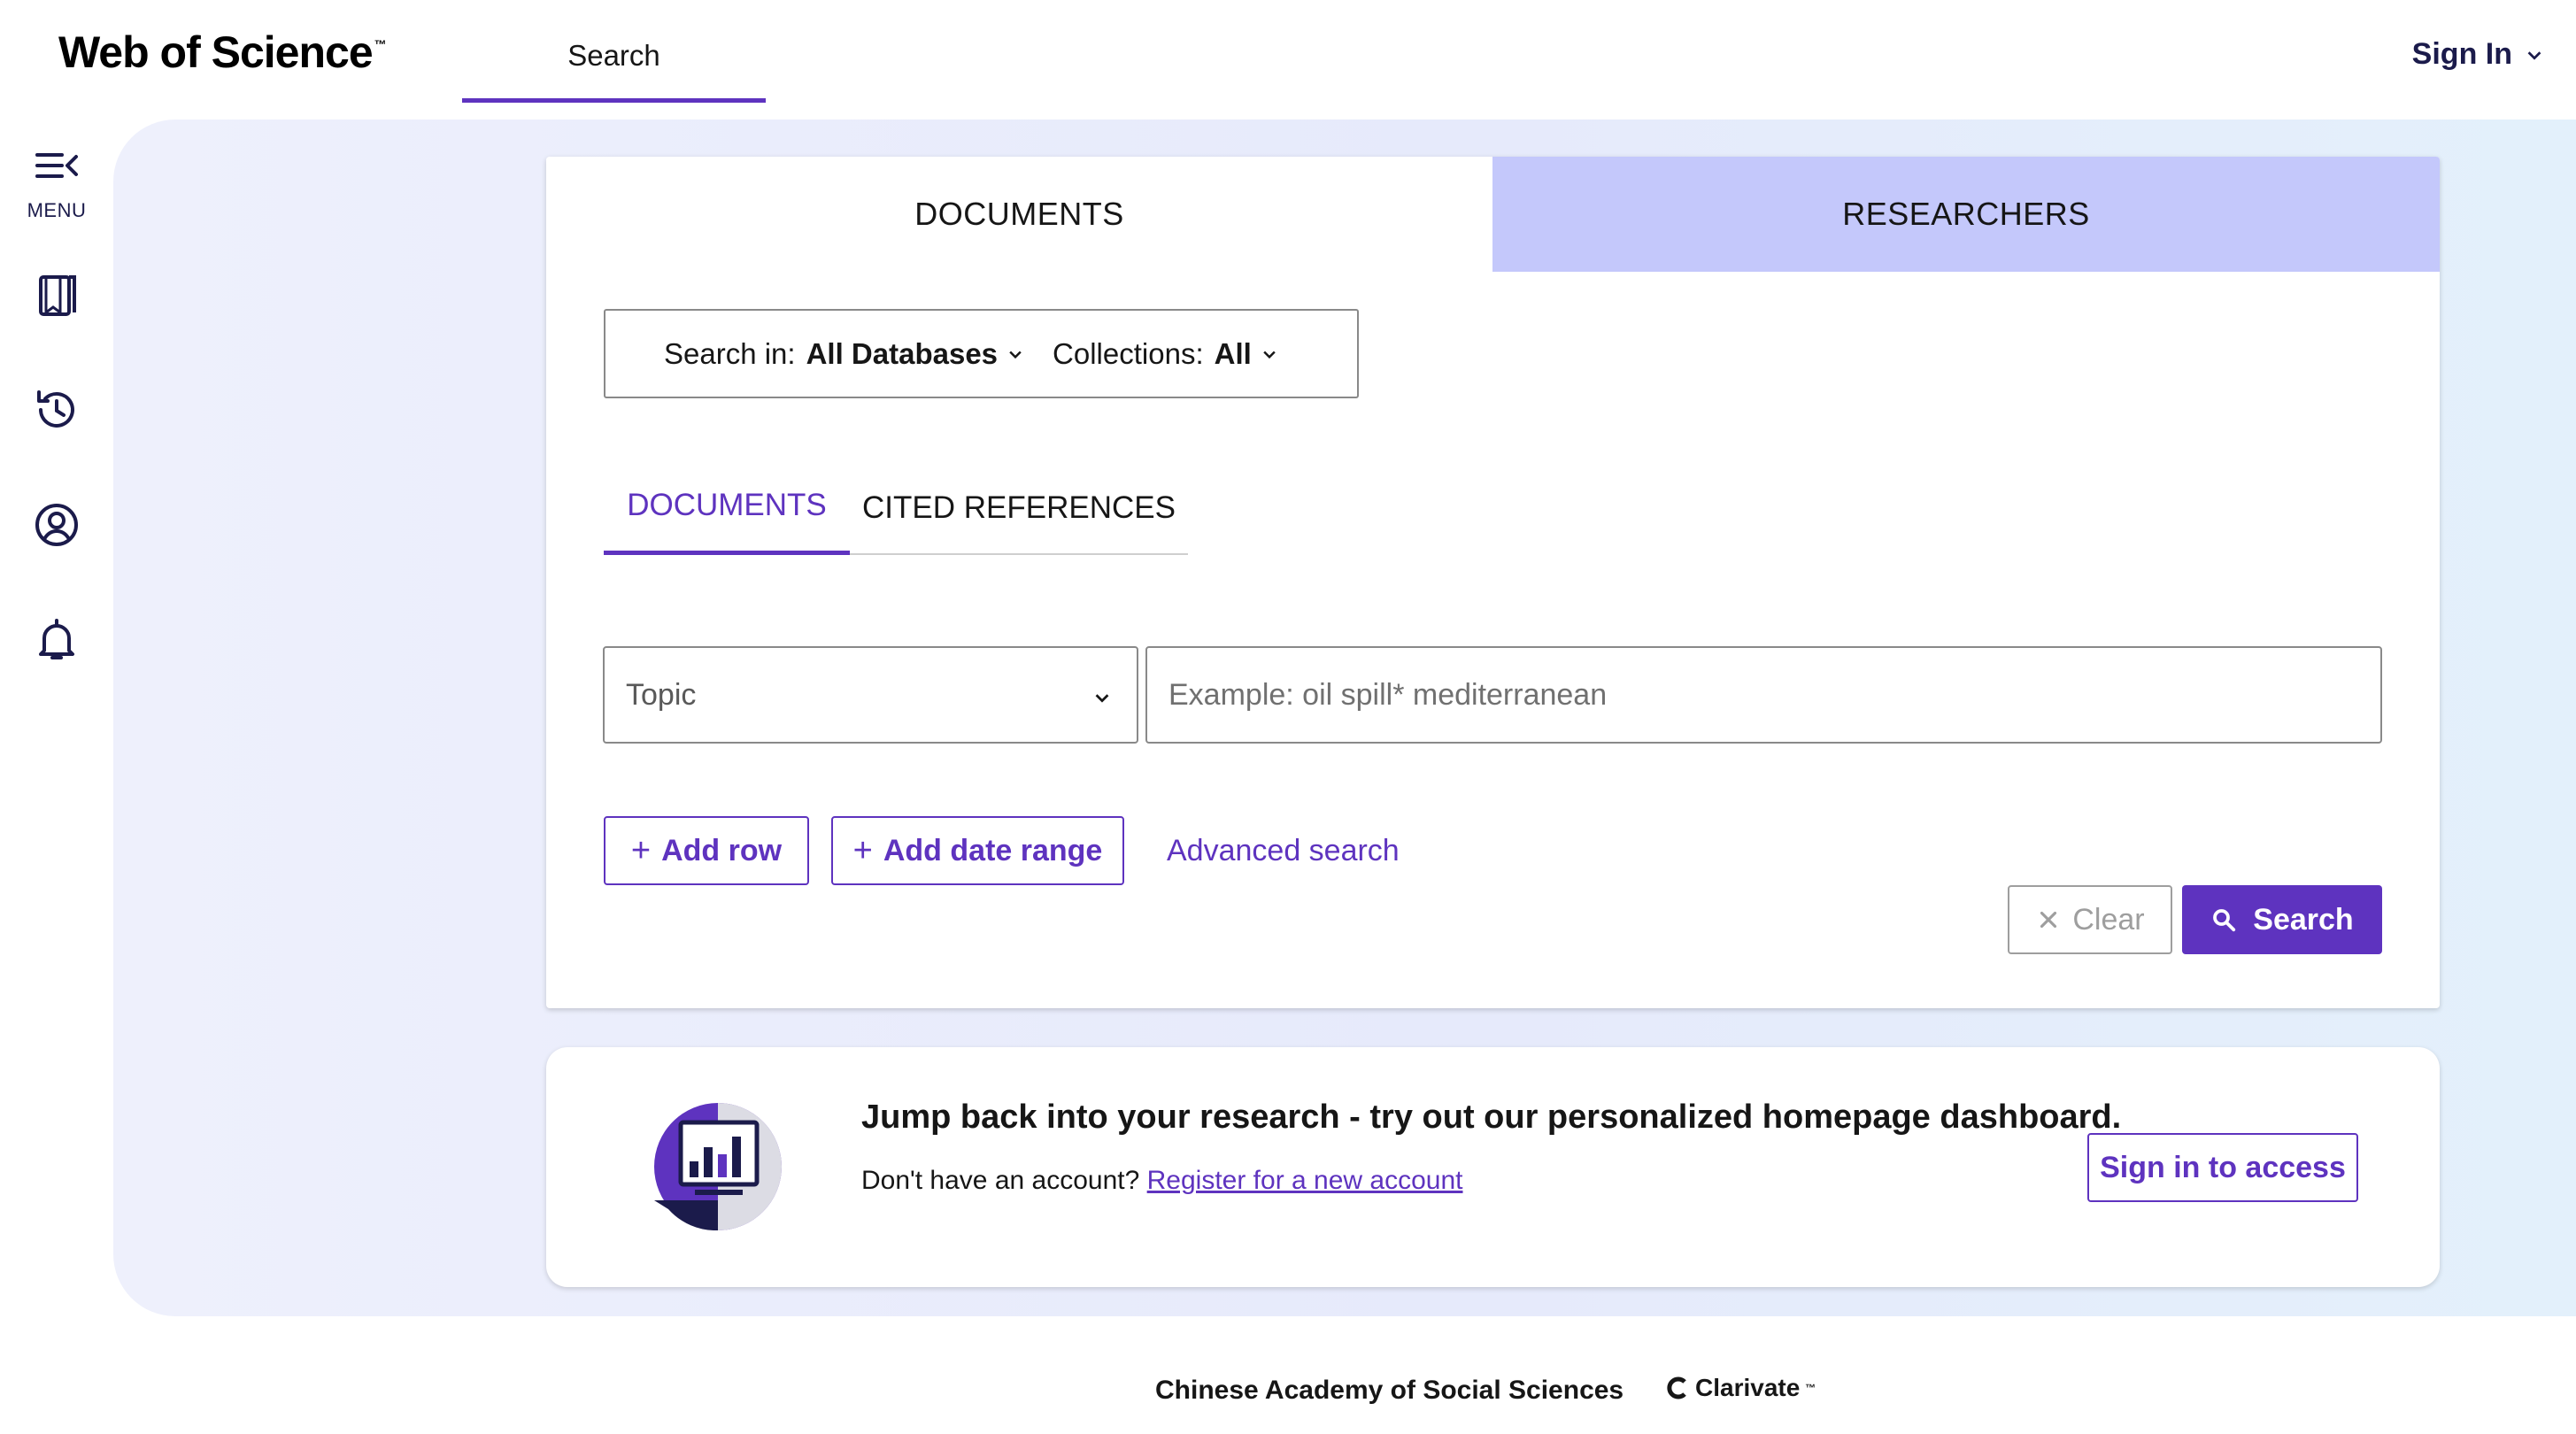 This screenshot has width=2576, height=1434. I want to click on sign-in-button: Sign In, so click(2478, 54).